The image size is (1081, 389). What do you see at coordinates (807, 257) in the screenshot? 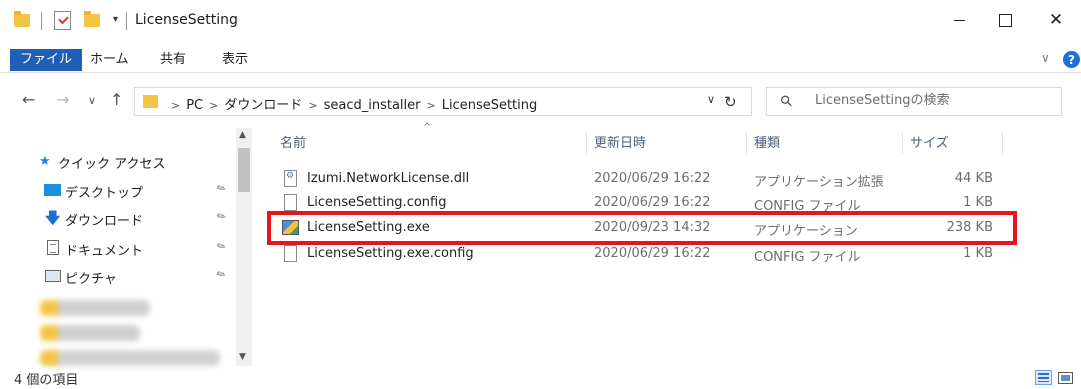
I see `file-type: CONFIG ファイル` at bounding box center [807, 257].